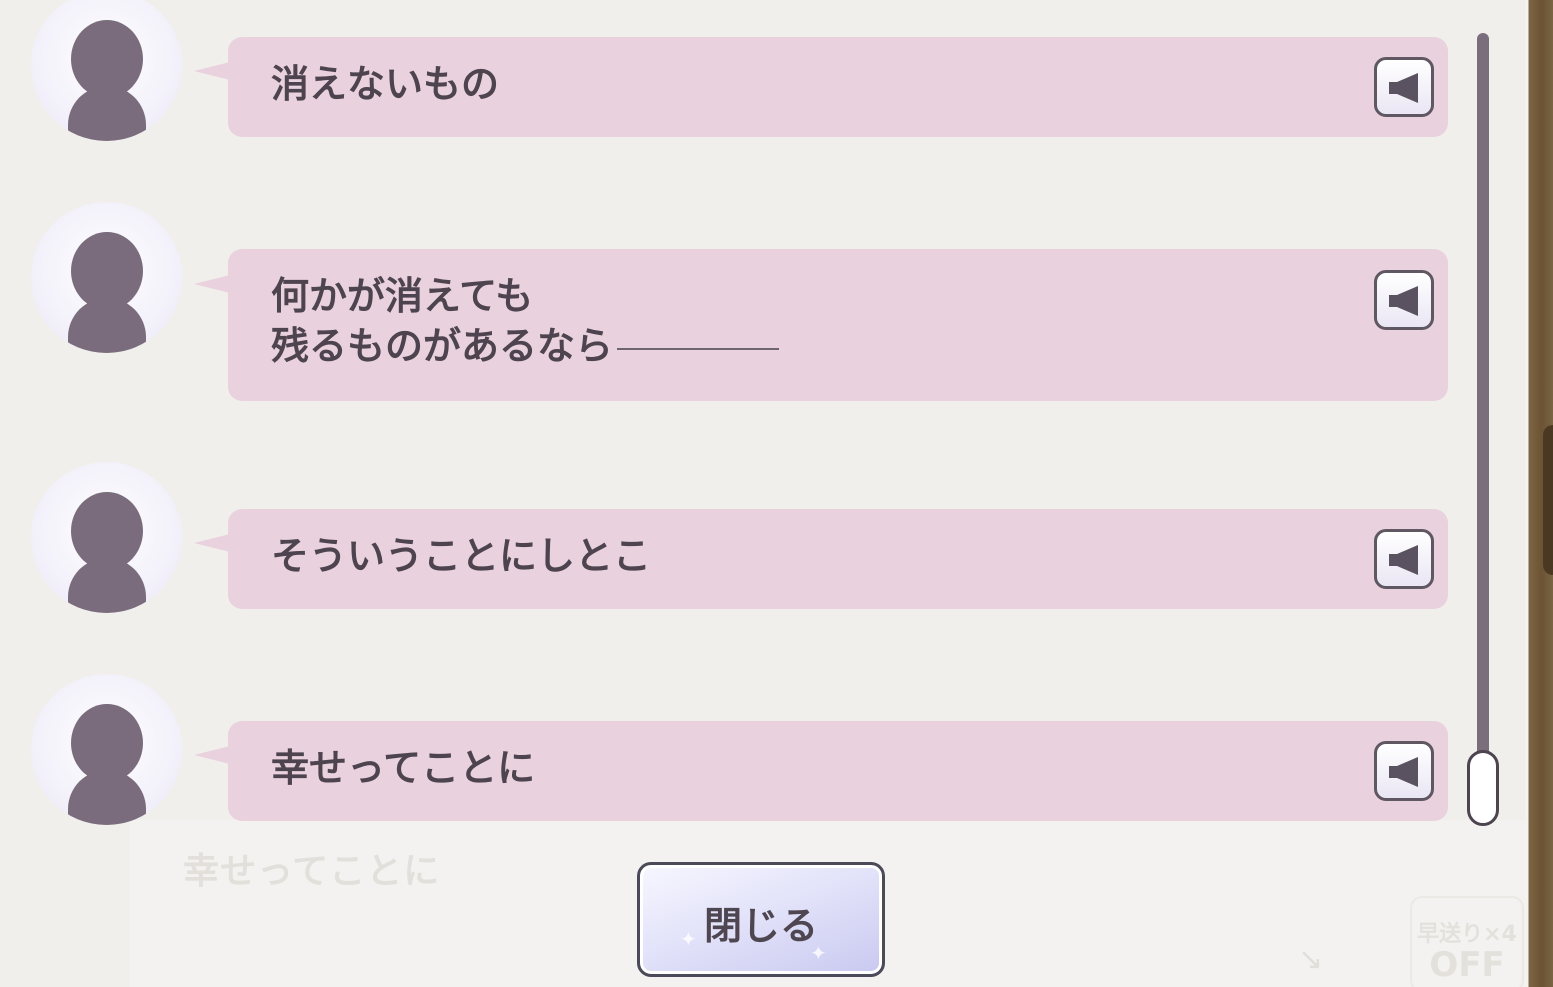  What do you see at coordinates (1467, 965) in the screenshot?
I see `fast-forward-value: OFF` at bounding box center [1467, 965].